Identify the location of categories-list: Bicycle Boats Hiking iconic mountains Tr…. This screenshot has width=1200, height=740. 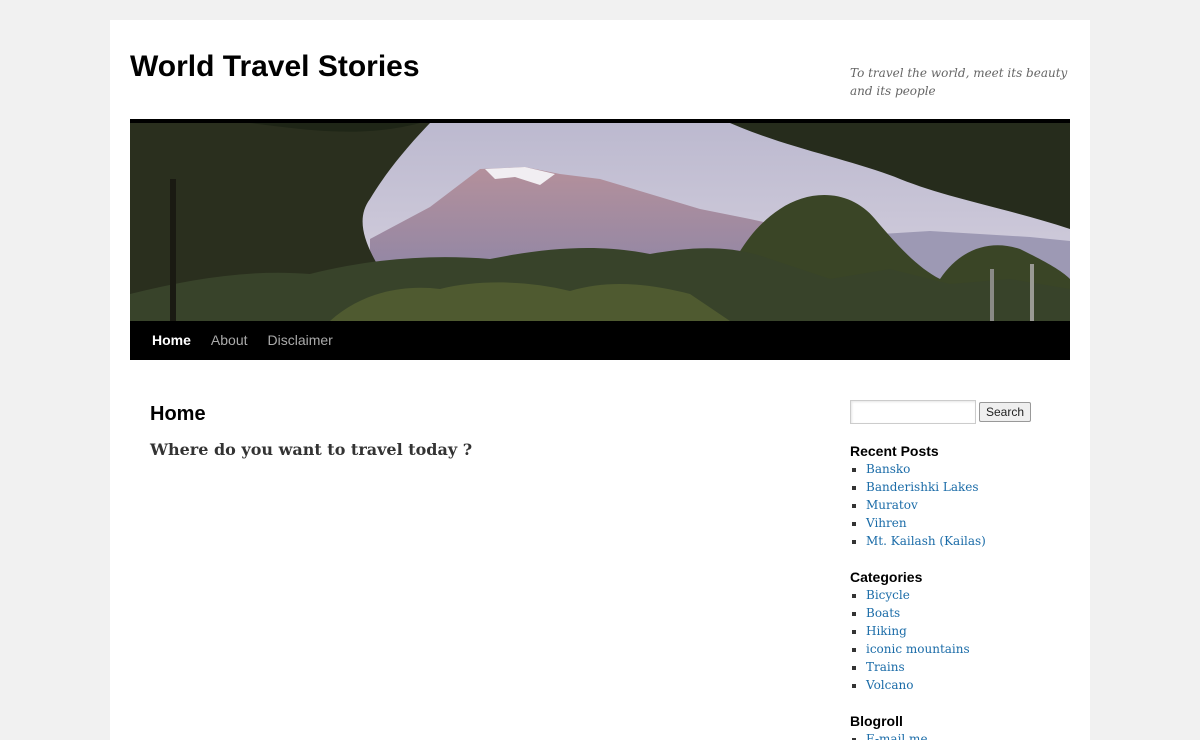
(910, 640).